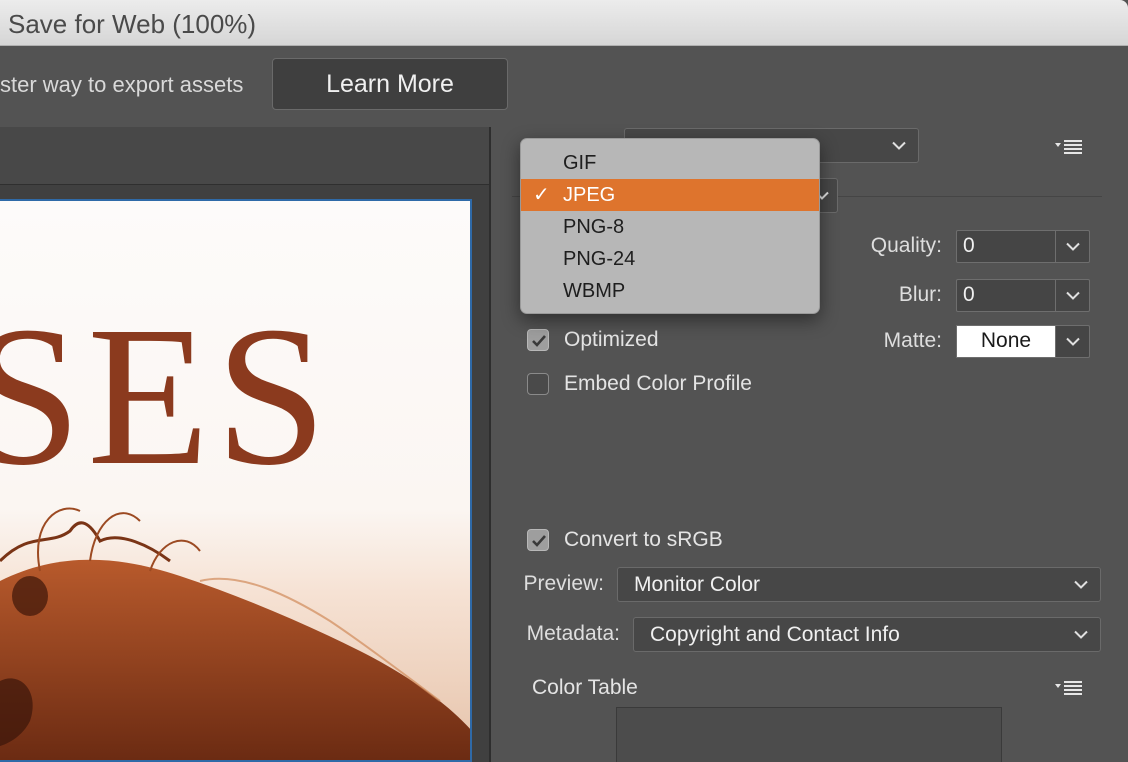 The width and height of the screenshot is (1128, 762). I want to click on matte-select: None, so click(1006, 341).